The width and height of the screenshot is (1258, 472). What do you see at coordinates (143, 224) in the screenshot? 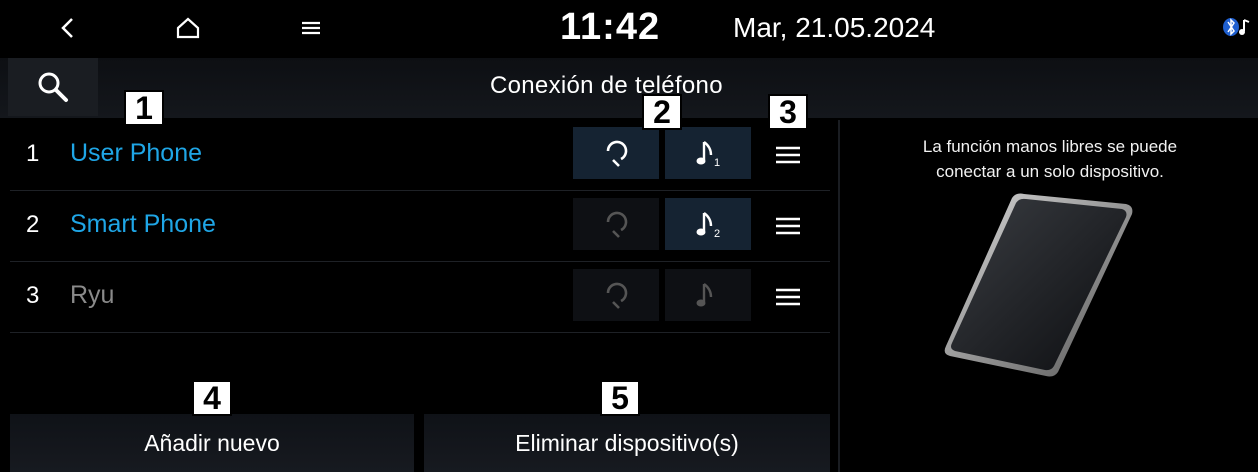
I see `device-name: Smart Phone` at bounding box center [143, 224].